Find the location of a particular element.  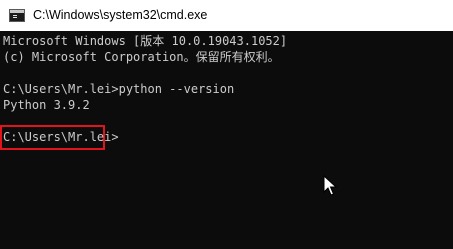

console-line: (c) Microsoft Corporation。保留所有权利。 is located at coordinates (141, 57).